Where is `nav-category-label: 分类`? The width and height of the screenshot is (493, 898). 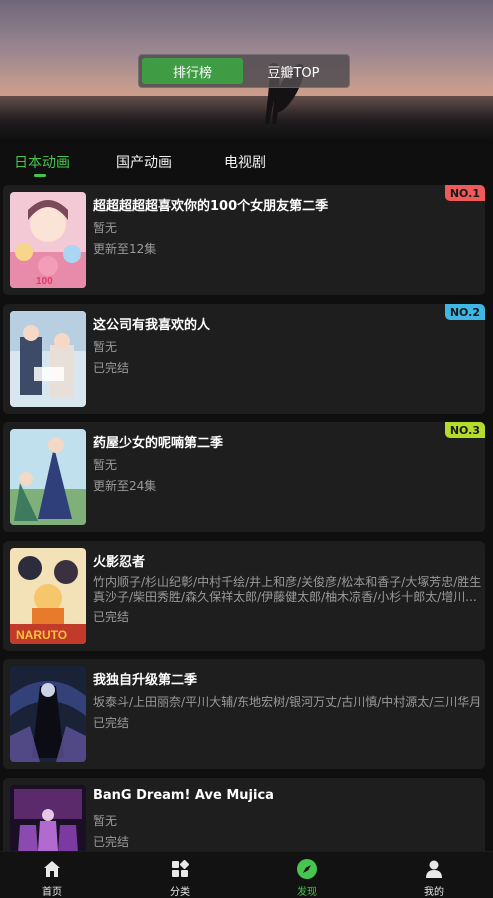
nav-category-label: 分类 is located at coordinates (180, 892).